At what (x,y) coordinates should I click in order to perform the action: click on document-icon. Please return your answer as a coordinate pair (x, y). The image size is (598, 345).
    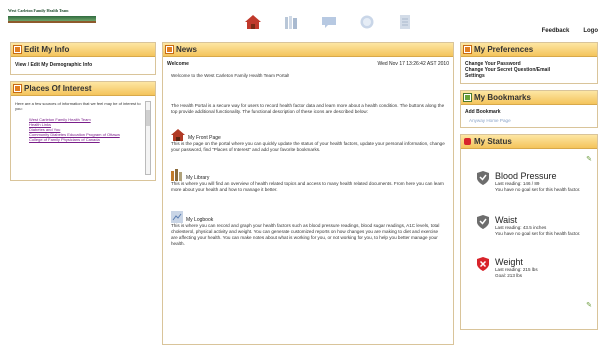
    Looking at the image, I should click on (405, 22).